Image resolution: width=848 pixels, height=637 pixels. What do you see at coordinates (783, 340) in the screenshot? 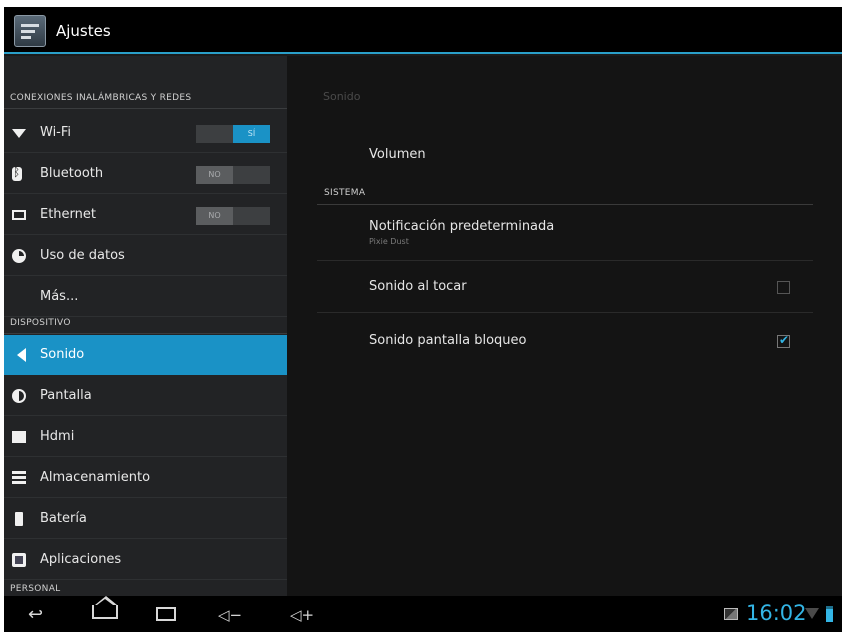
I see `lock-screen-sound-checkbox` at bounding box center [783, 340].